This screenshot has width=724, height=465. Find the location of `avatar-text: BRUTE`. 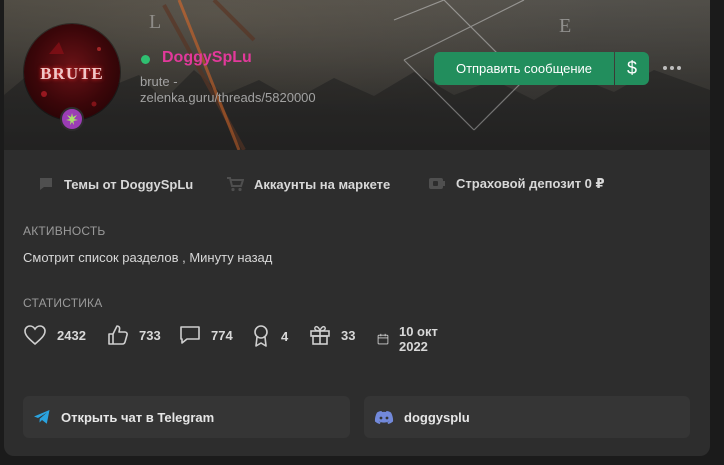

avatar-text: BRUTE is located at coordinates (72, 73).